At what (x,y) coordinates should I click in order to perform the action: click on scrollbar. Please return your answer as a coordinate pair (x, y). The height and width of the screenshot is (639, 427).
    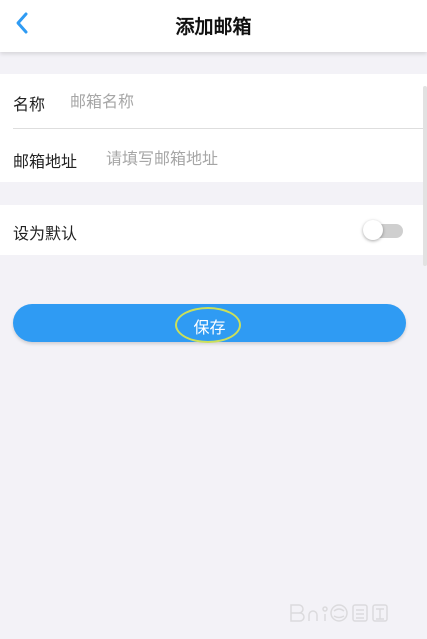
    Looking at the image, I should click on (425, 176).